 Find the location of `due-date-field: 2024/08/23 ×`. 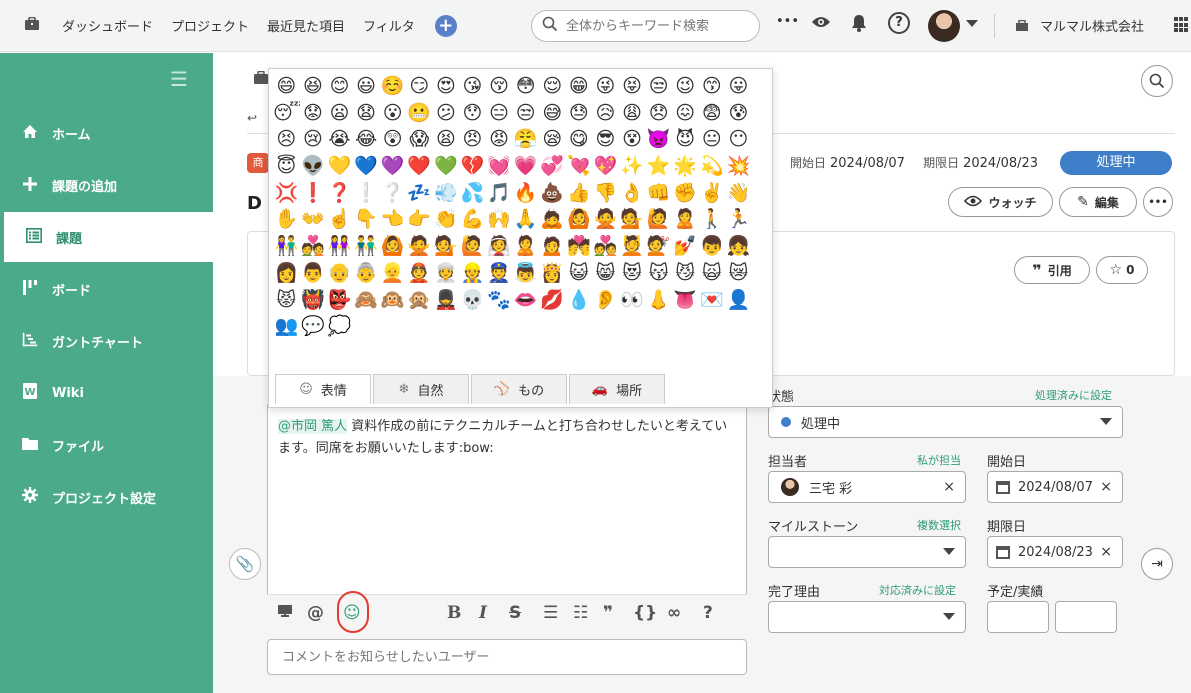

due-date-field: 2024/08/23 × is located at coordinates (1055, 552).